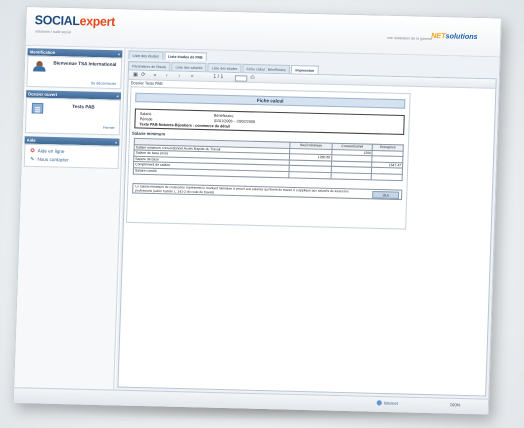  What do you see at coordinates (85, 64) in the screenshot?
I see `user-welcome: Bienvenue TSA International` at bounding box center [85, 64].